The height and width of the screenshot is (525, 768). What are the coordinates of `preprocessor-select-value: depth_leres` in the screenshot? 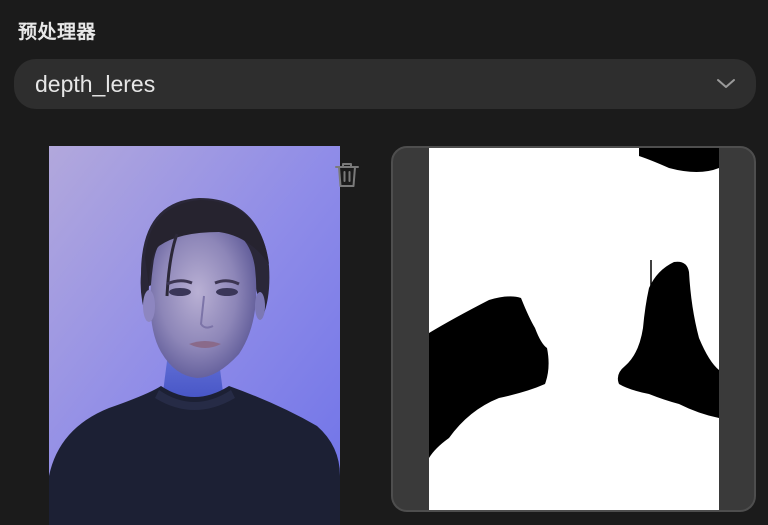 It's located at (95, 84).